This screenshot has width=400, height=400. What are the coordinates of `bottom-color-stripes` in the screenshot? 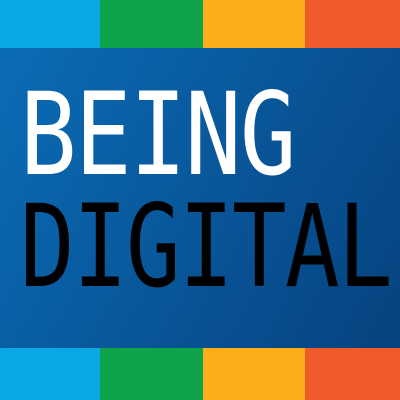 It's located at (200, 374).